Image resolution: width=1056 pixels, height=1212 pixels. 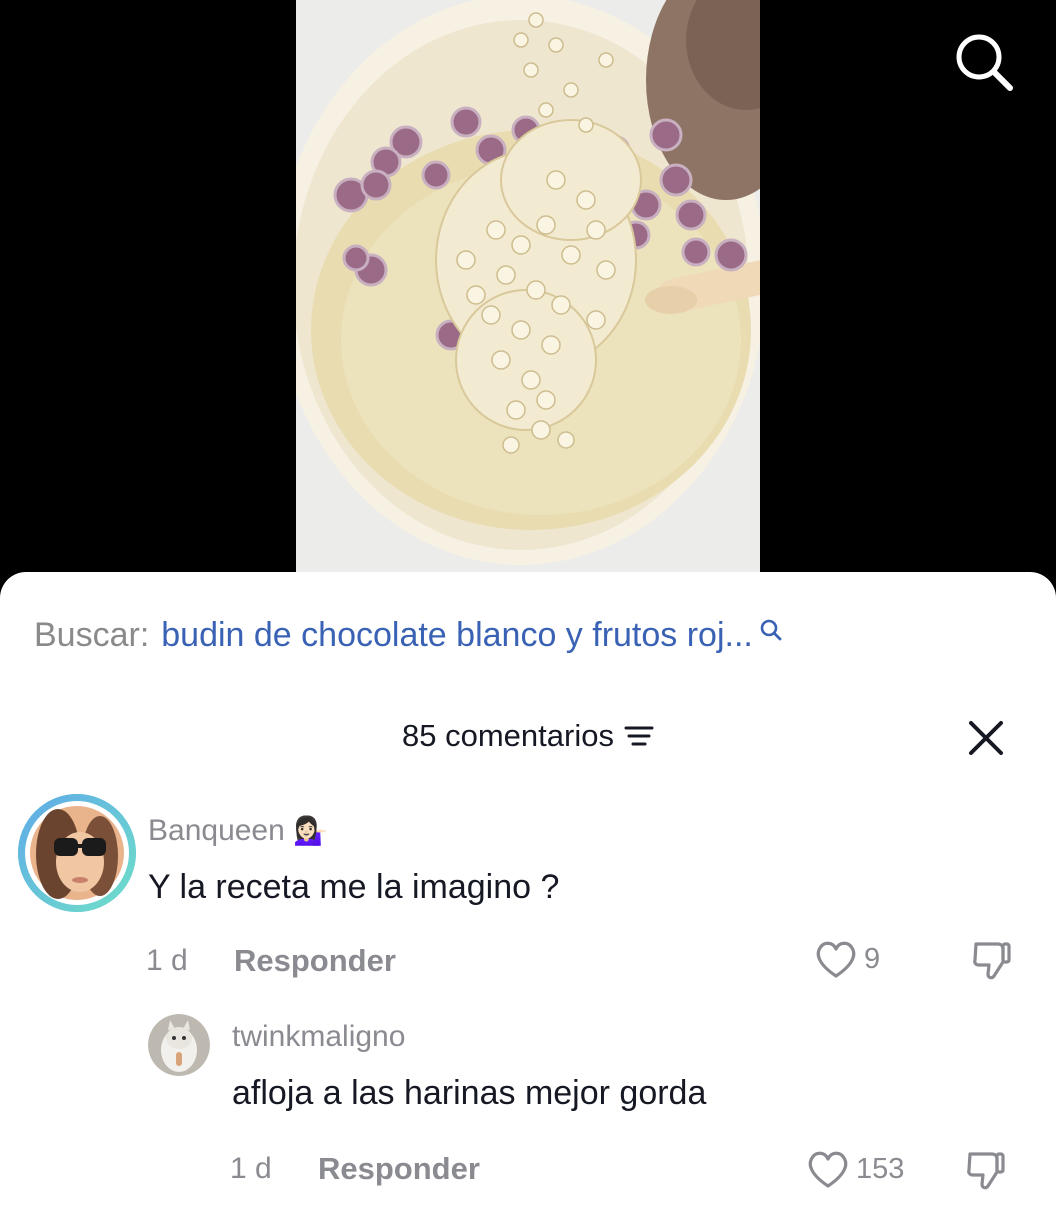 I want to click on reply-button: Responder, so click(x=399, y=1169).